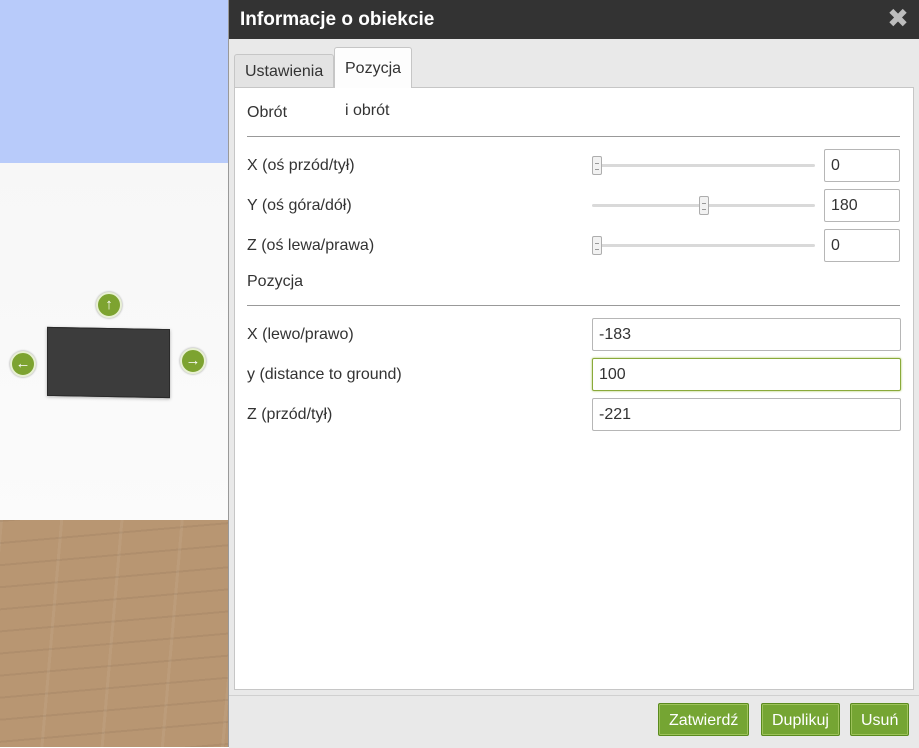 This screenshot has height=748, width=919. What do you see at coordinates (862, 165) in the screenshot?
I see `rotation-x-input` at bounding box center [862, 165].